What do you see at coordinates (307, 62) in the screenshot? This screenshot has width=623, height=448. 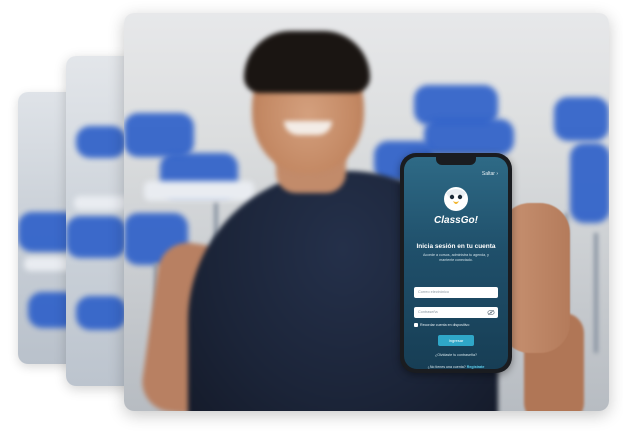 I see `person-hair` at bounding box center [307, 62].